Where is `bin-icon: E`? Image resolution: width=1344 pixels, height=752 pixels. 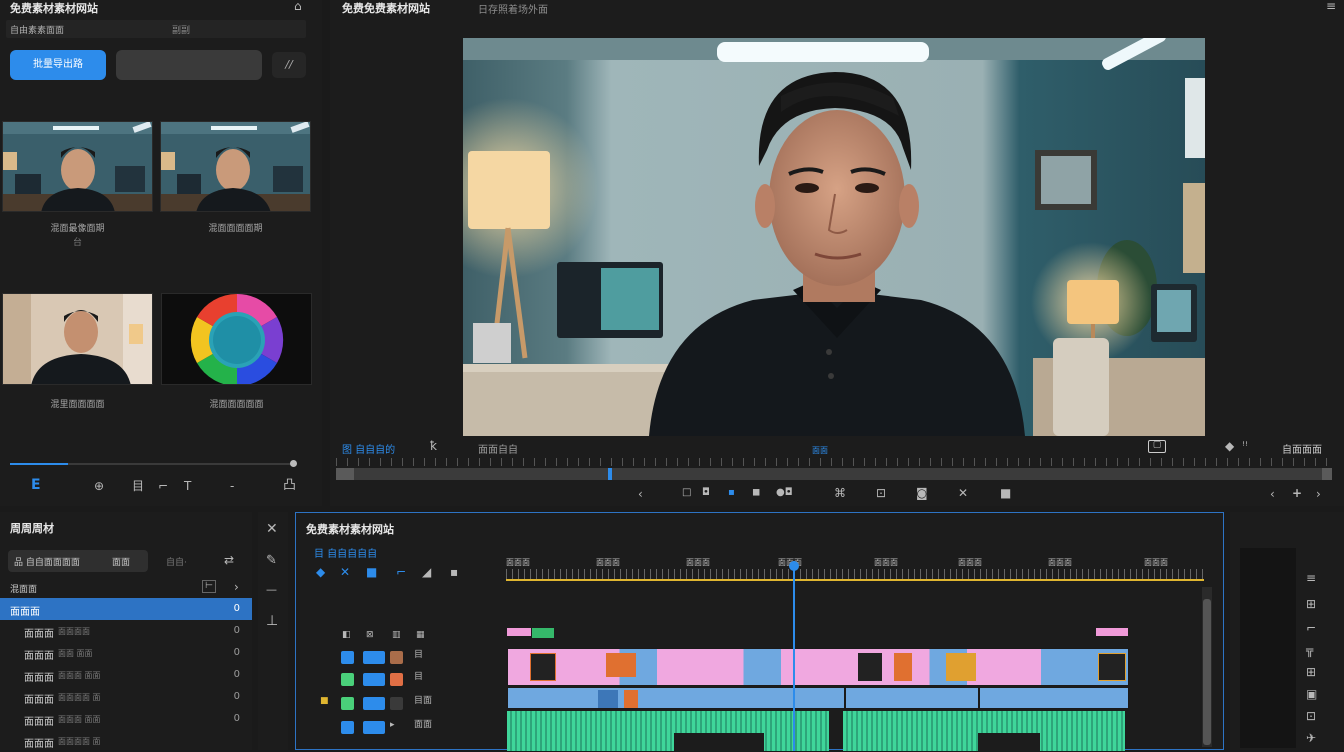 bin-icon: E is located at coordinates (36, 485).